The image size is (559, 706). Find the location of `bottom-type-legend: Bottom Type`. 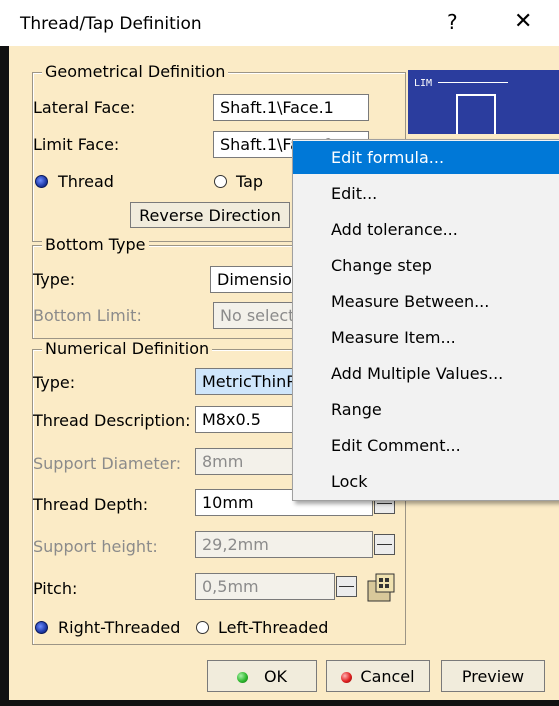

bottom-type-legend: Bottom Type is located at coordinates (95, 244).